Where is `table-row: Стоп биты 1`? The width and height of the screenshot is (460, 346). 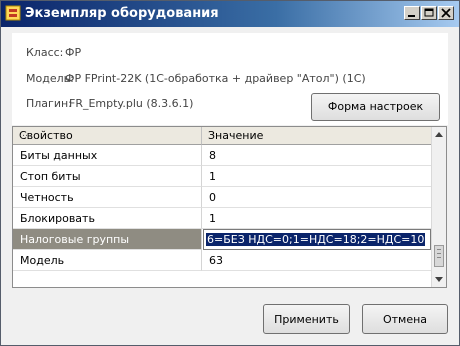 table-row: Стоп биты 1 is located at coordinates (222, 176).